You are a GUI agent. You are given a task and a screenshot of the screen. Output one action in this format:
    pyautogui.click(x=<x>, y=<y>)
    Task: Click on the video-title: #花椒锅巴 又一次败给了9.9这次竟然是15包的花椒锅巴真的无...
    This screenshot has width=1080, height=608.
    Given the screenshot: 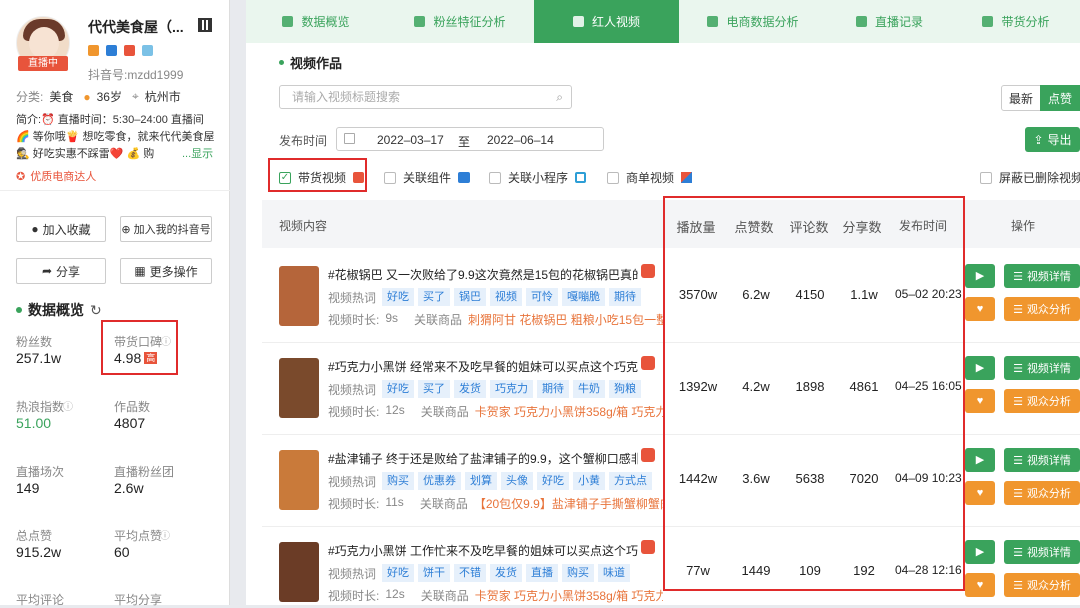 What is the action you would take?
    pyautogui.click(x=483, y=274)
    